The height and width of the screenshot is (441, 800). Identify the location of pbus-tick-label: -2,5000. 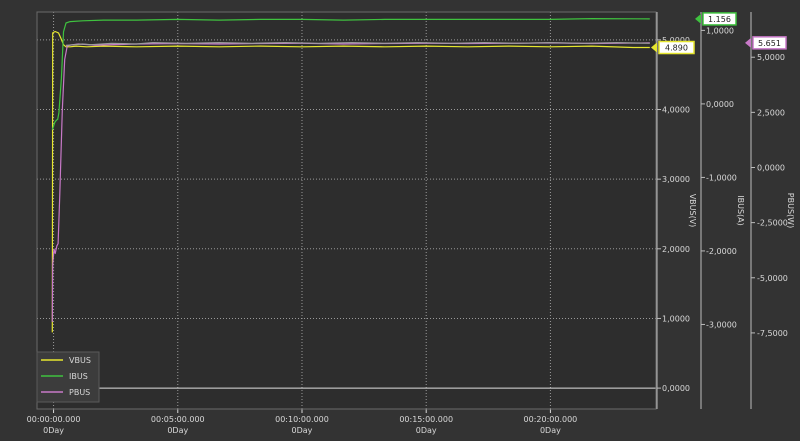
(772, 223).